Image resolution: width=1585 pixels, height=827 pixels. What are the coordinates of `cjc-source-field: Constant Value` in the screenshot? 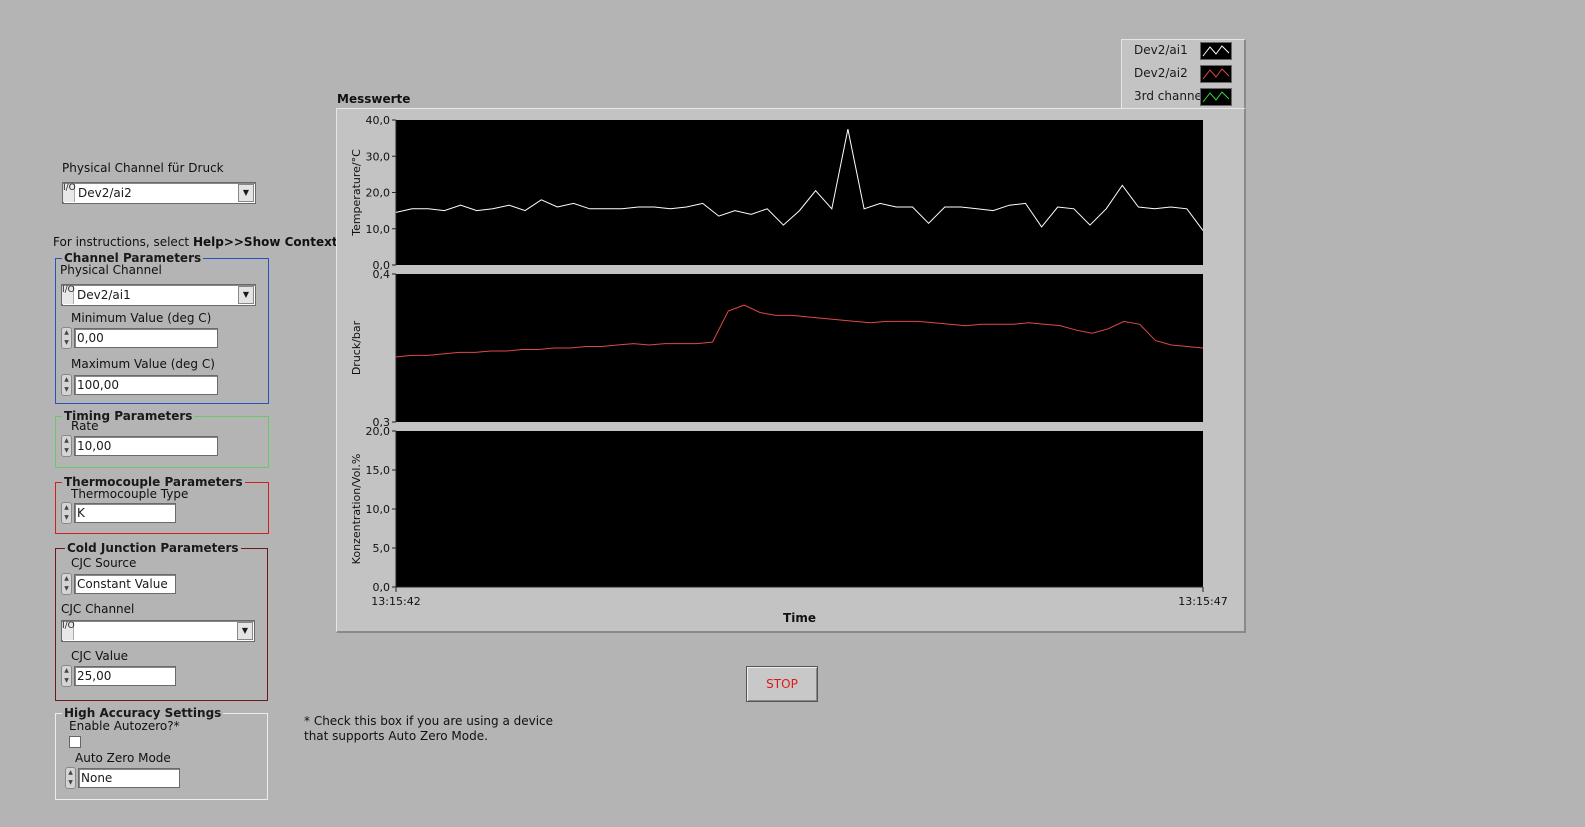 It's located at (125, 584).